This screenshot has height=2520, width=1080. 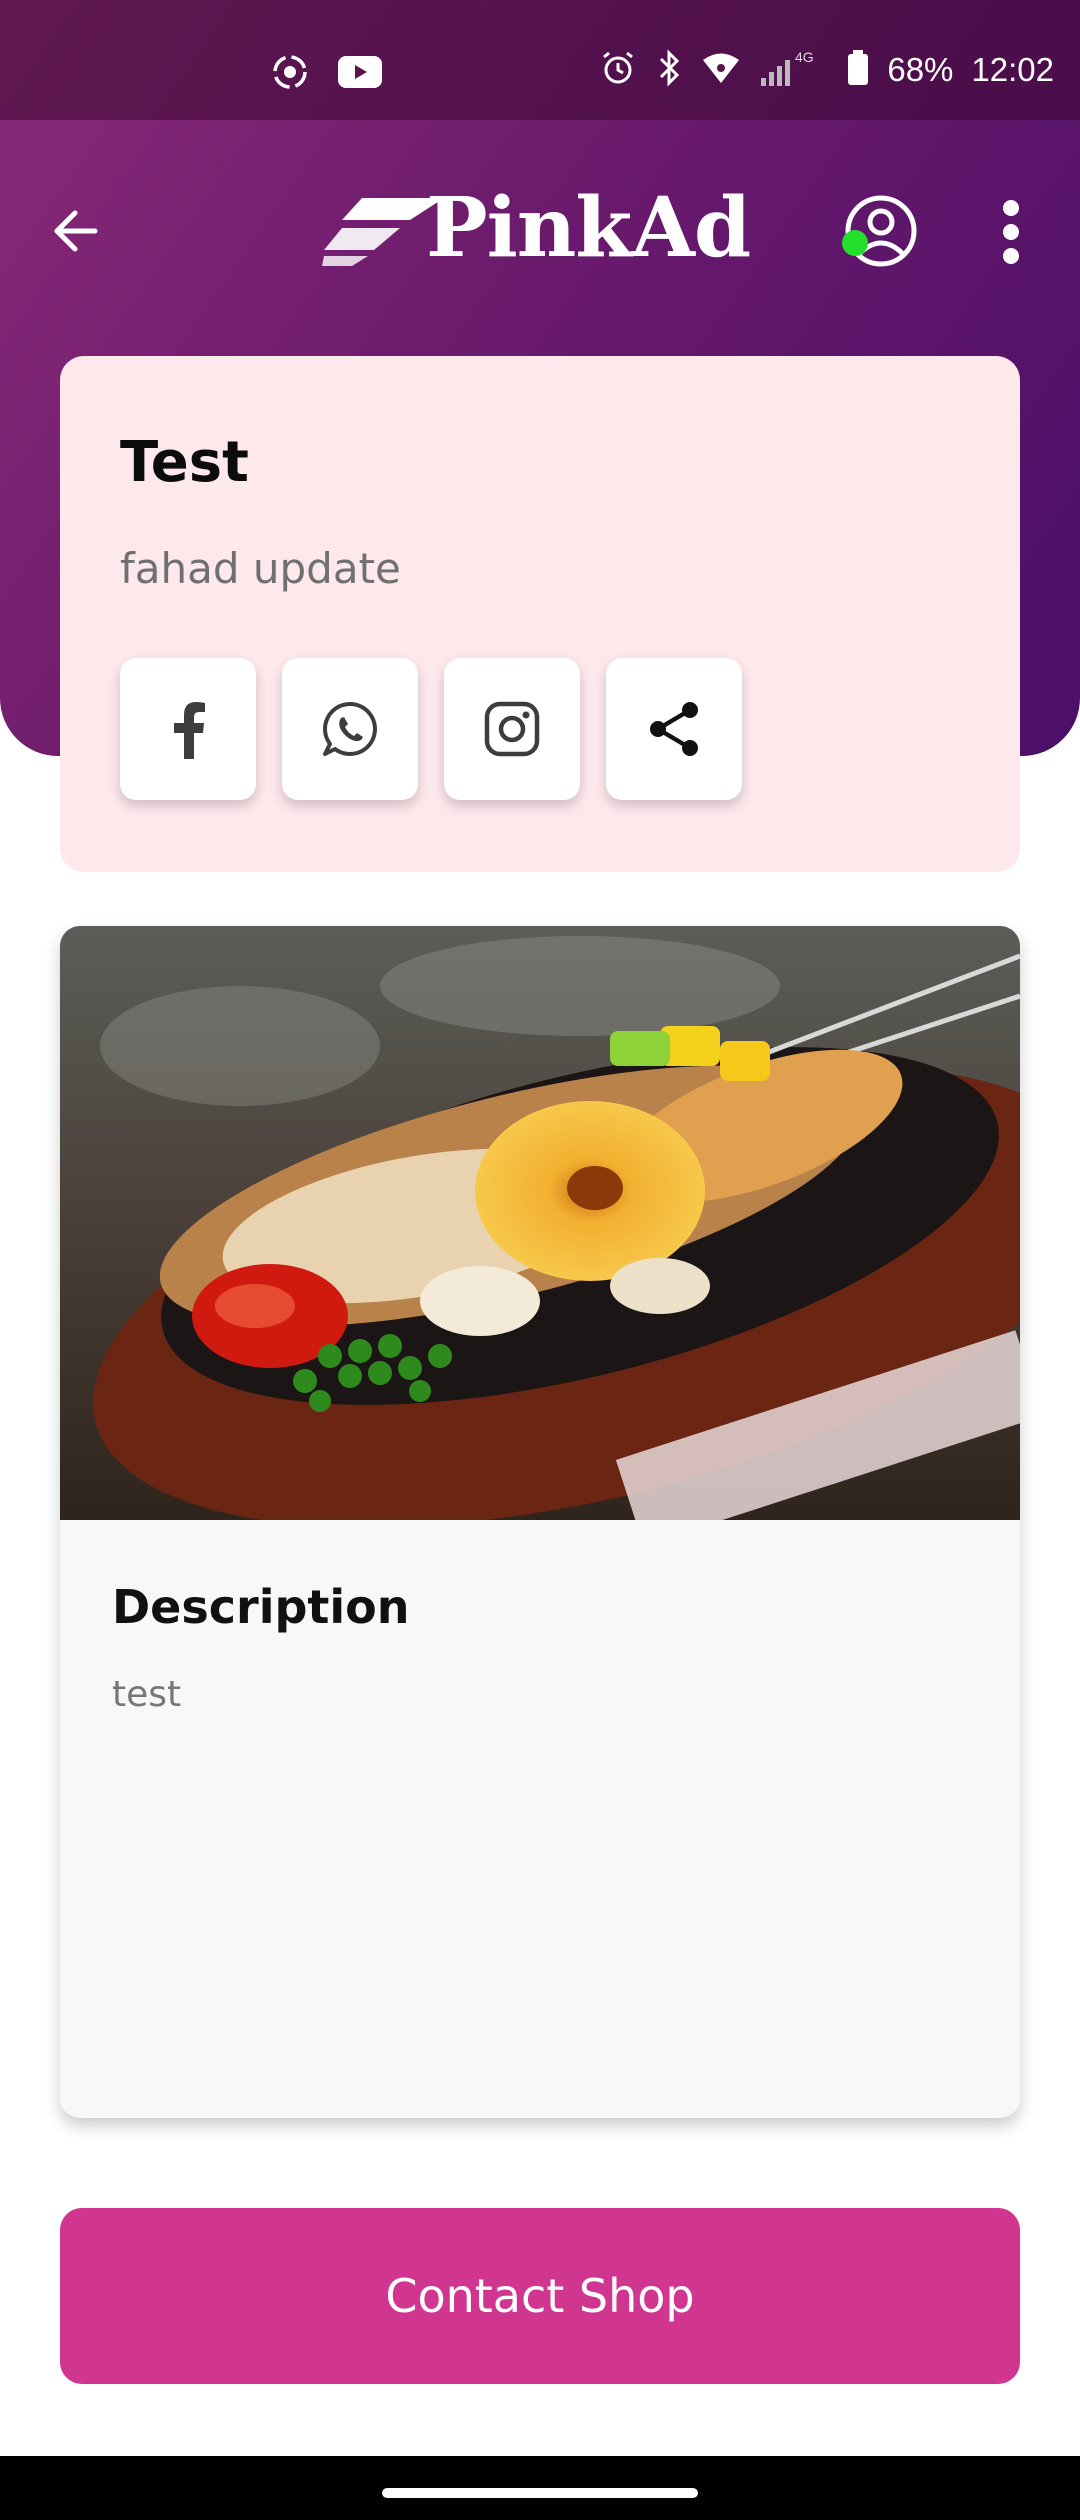 What do you see at coordinates (858, 70) in the screenshot?
I see `battery-icon` at bounding box center [858, 70].